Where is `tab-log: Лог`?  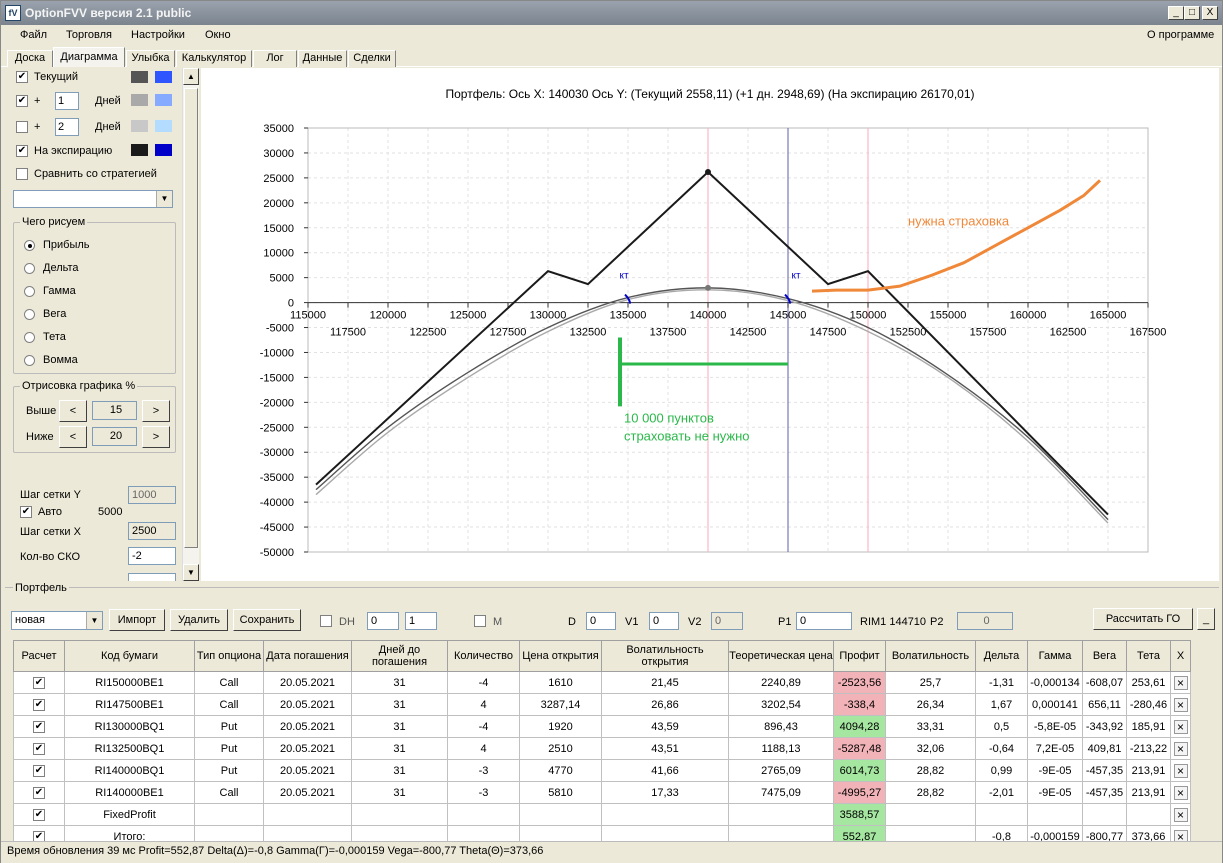
tab-log: Лог is located at coordinates (275, 58).